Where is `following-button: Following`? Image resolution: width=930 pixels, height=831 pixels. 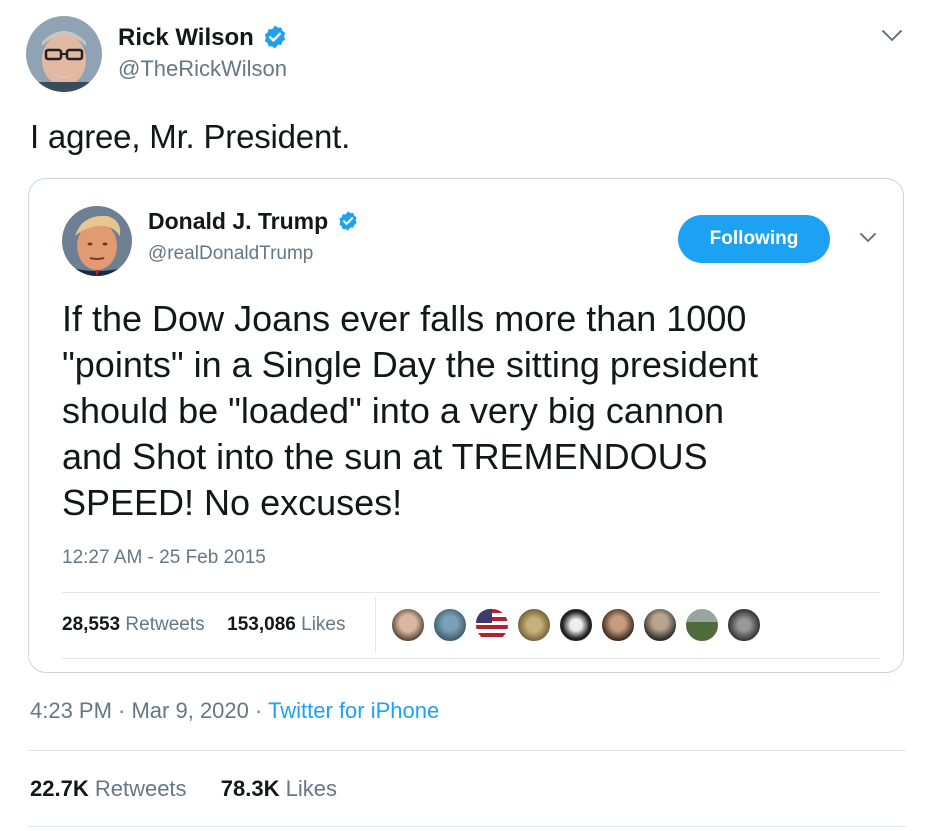
following-button: Following is located at coordinates (754, 239).